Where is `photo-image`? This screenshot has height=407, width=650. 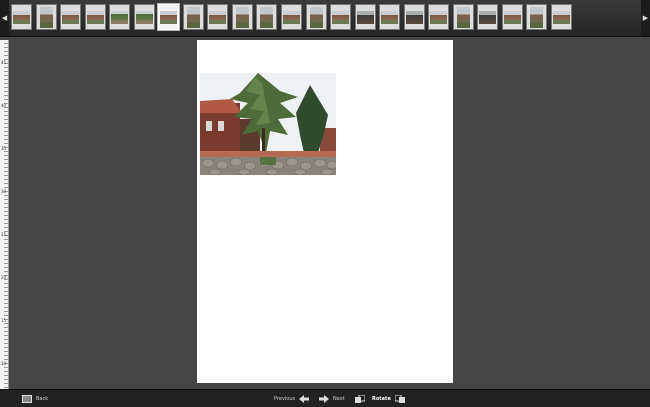 photo-image is located at coordinates (268, 124).